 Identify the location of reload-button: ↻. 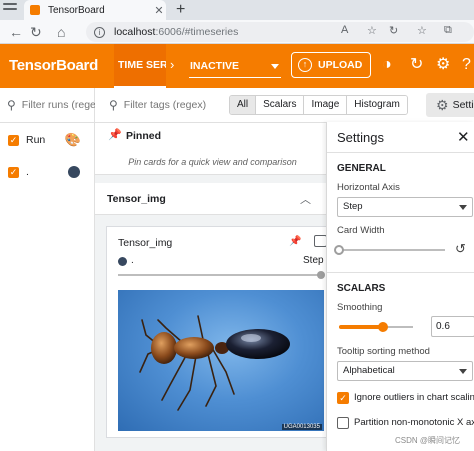
(36, 32).